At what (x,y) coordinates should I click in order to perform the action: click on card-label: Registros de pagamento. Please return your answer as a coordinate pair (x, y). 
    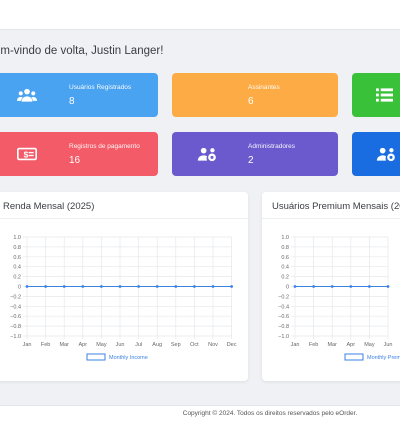
    Looking at the image, I should click on (104, 146).